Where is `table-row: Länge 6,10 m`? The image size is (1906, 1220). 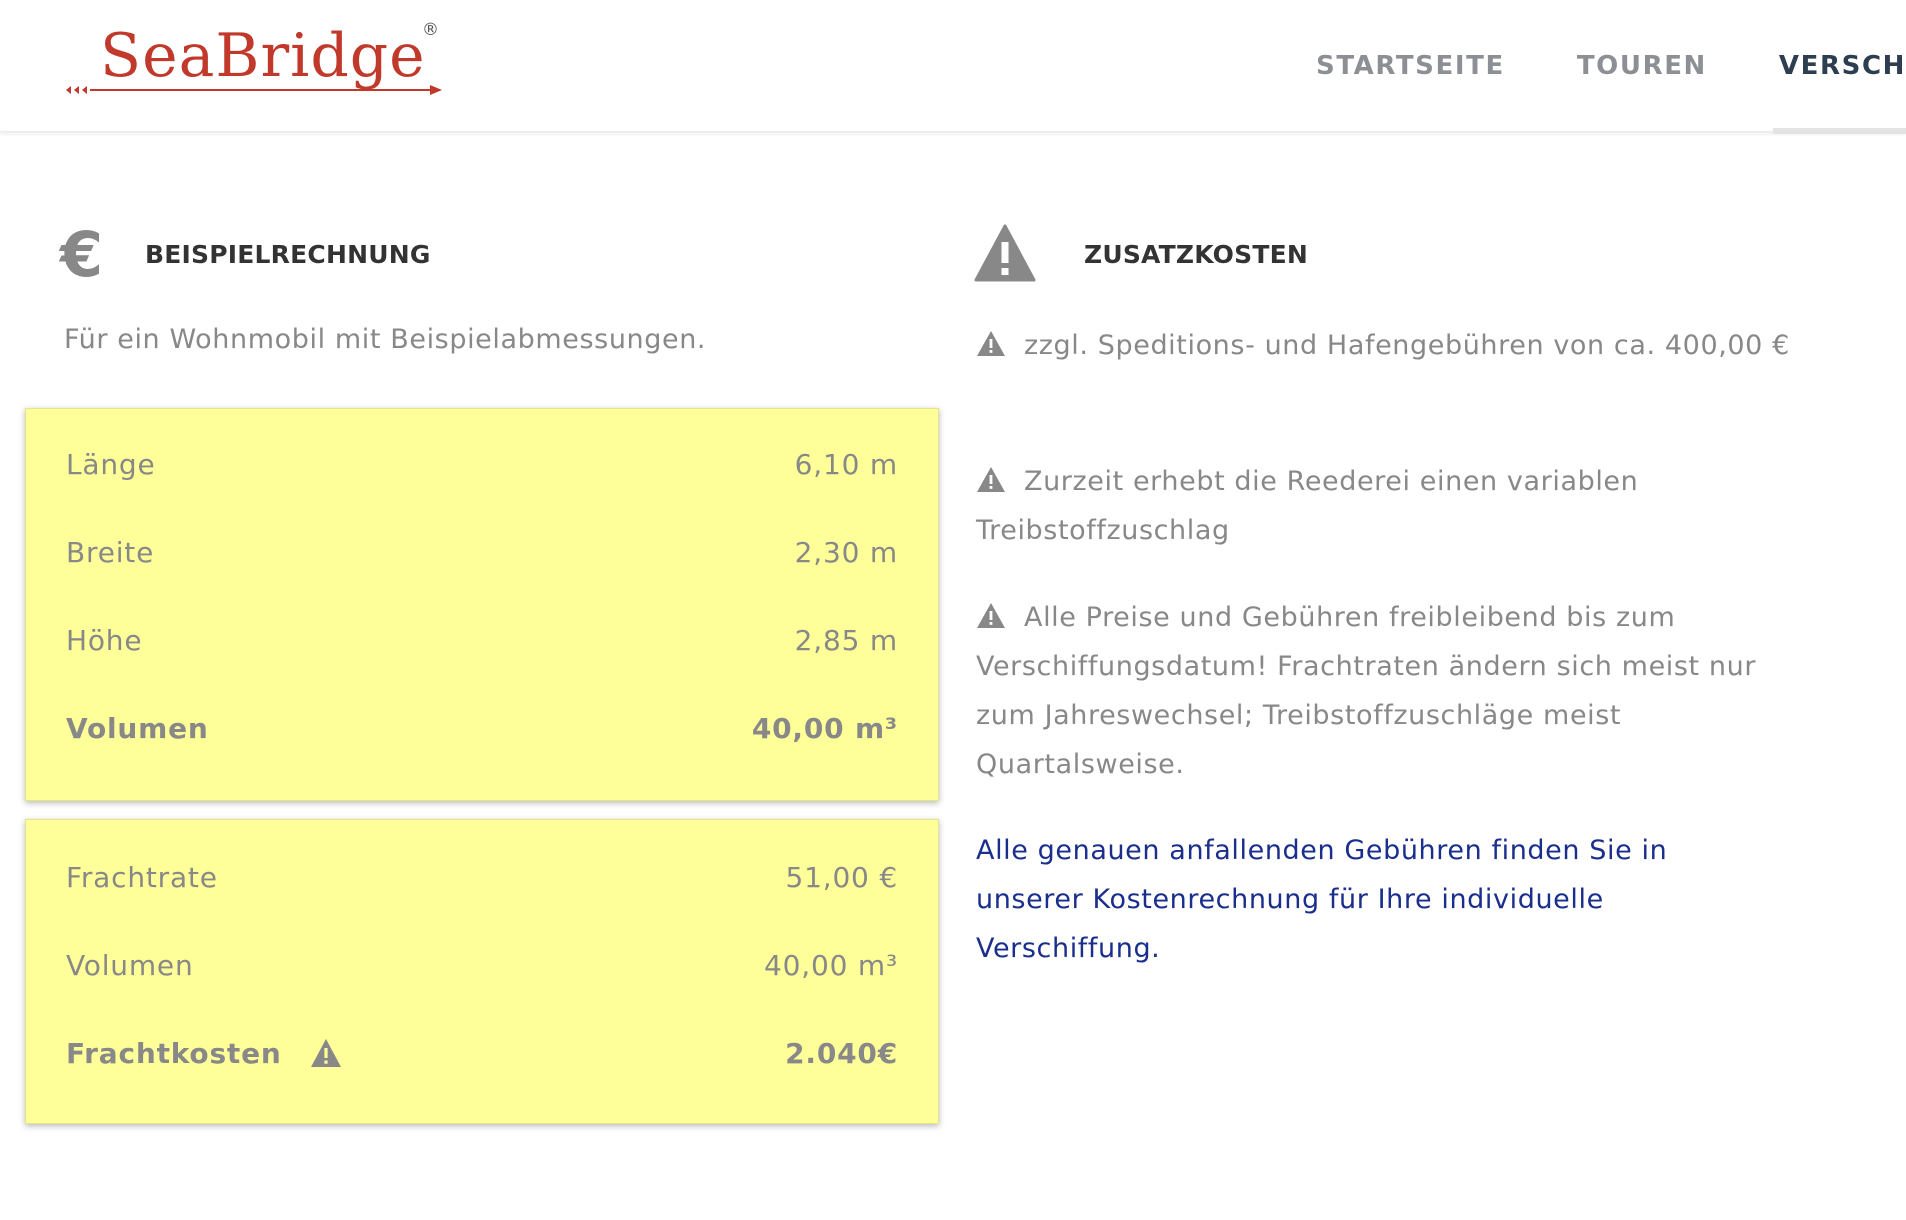
table-row: Länge 6,10 m is located at coordinates (482, 464).